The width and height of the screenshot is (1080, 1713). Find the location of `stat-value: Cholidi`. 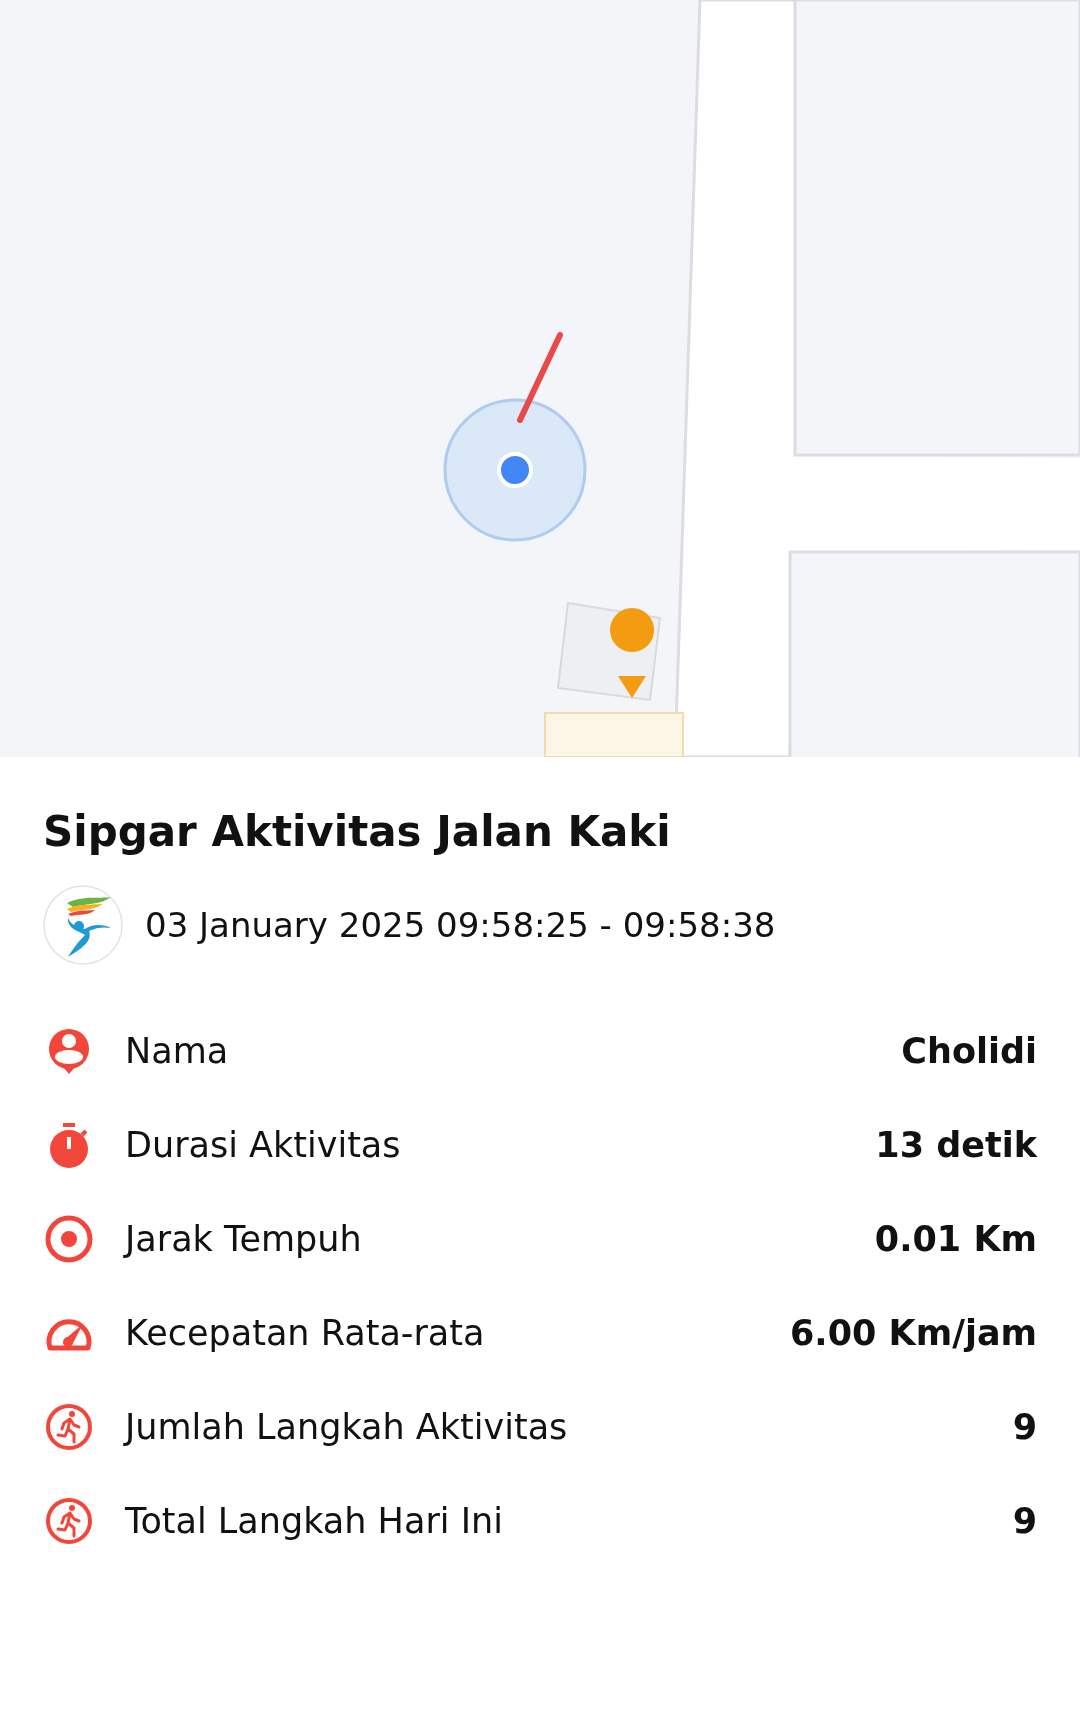

stat-value: Cholidi is located at coordinates (969, 1051).